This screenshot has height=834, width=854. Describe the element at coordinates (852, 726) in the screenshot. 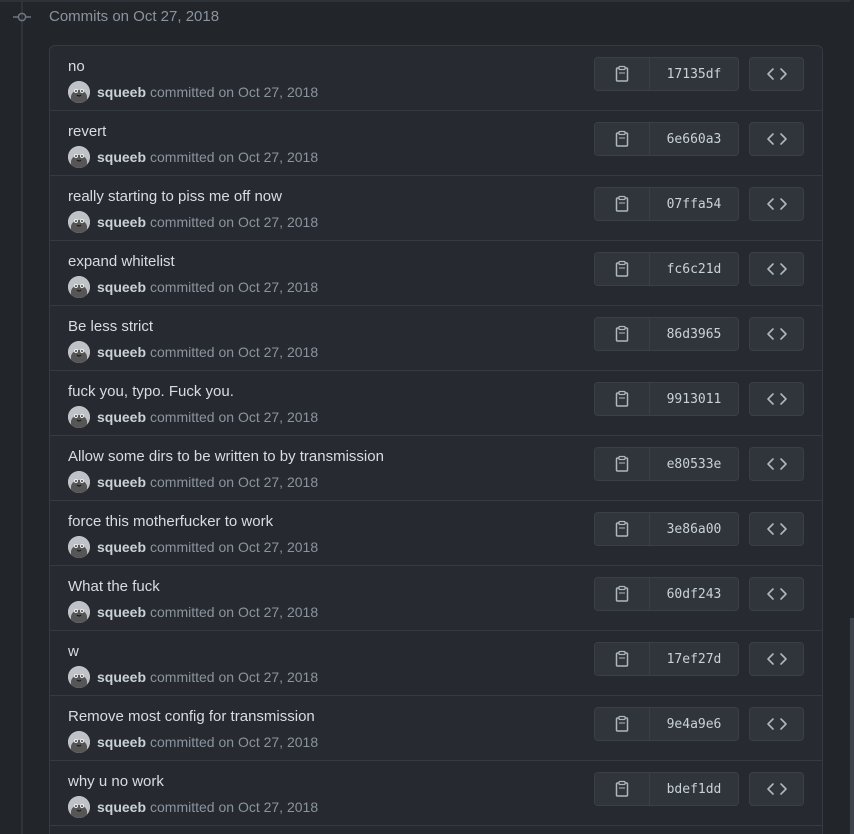

I see `scrollbar-thumb` at that location.